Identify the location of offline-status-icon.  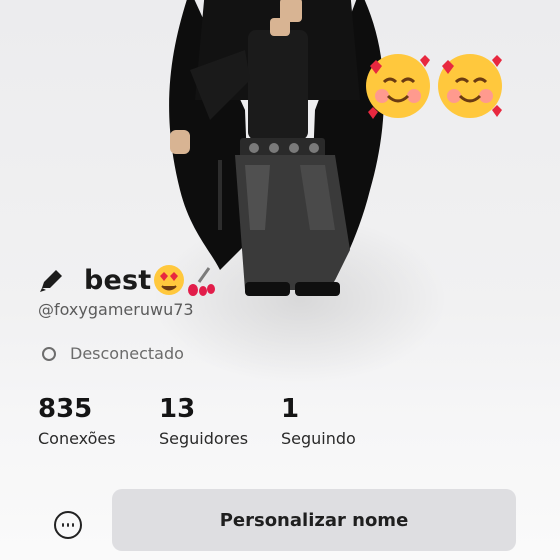
(49, 353).